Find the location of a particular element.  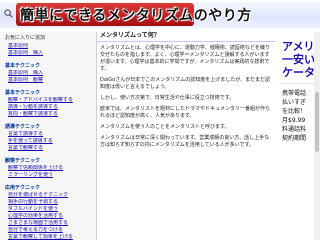

sidebar-link: 観察で信頼関係を上げる is located at coordinates (48, 168).